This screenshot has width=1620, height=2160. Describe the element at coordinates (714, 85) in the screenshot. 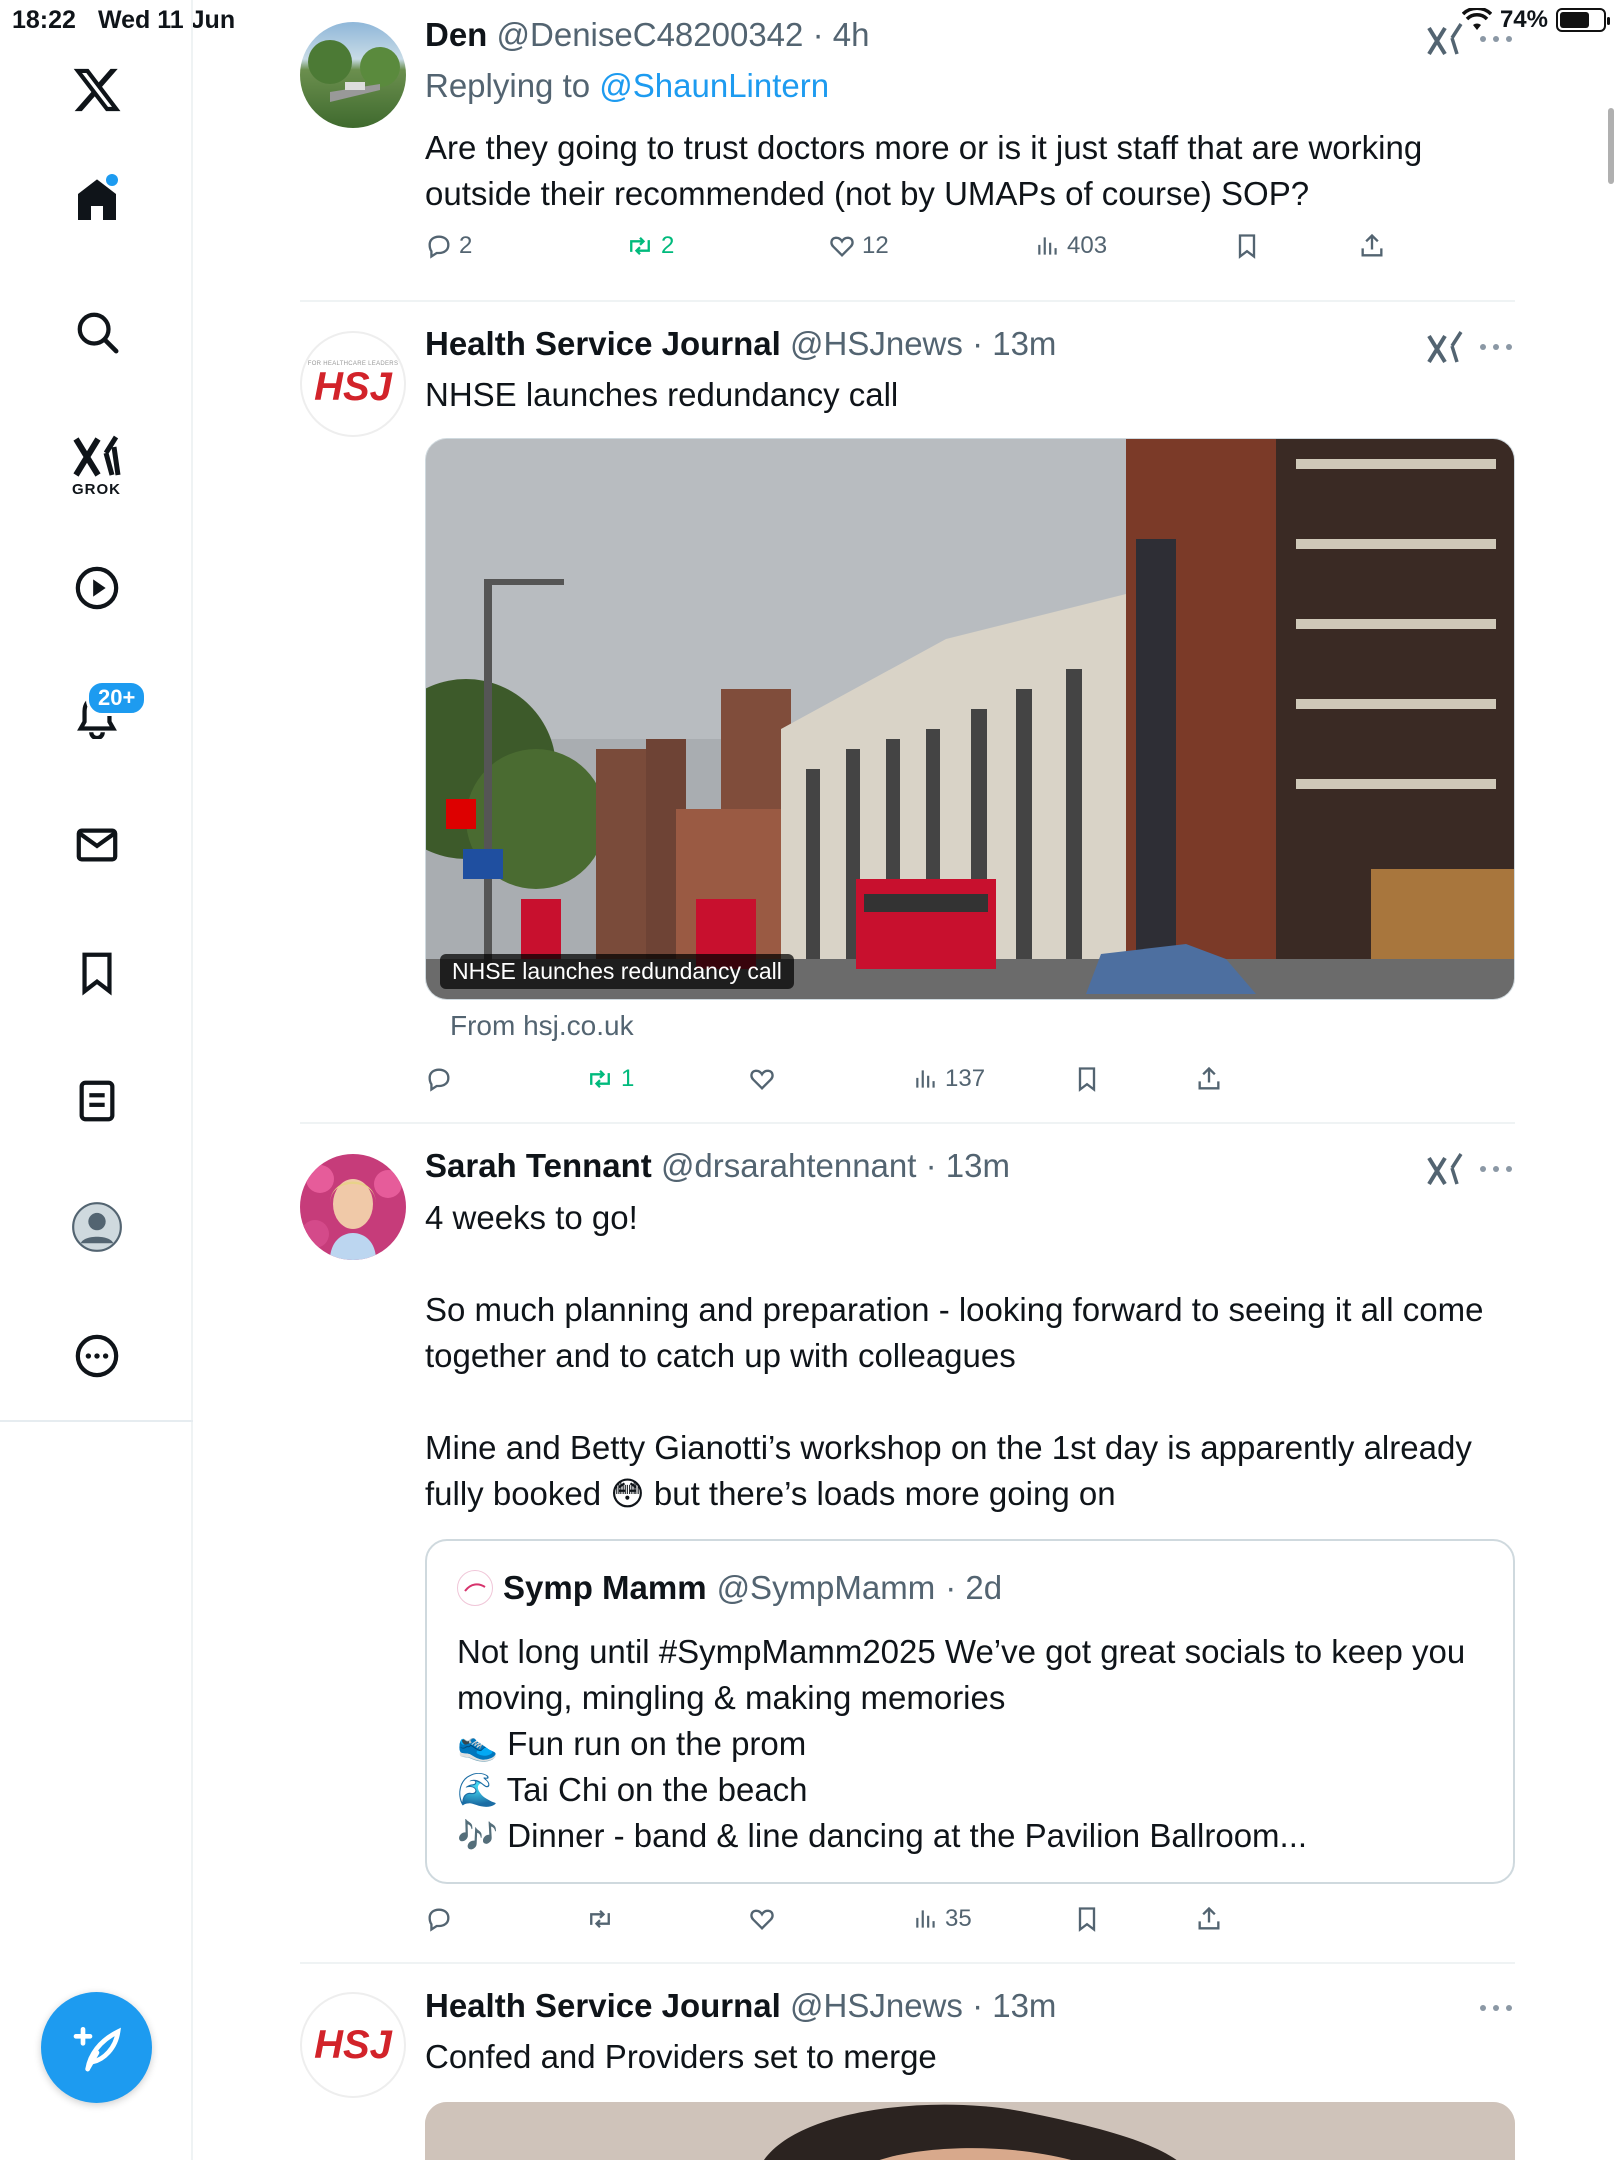

I see `replying-handle: @ShaunLintern` at that location.